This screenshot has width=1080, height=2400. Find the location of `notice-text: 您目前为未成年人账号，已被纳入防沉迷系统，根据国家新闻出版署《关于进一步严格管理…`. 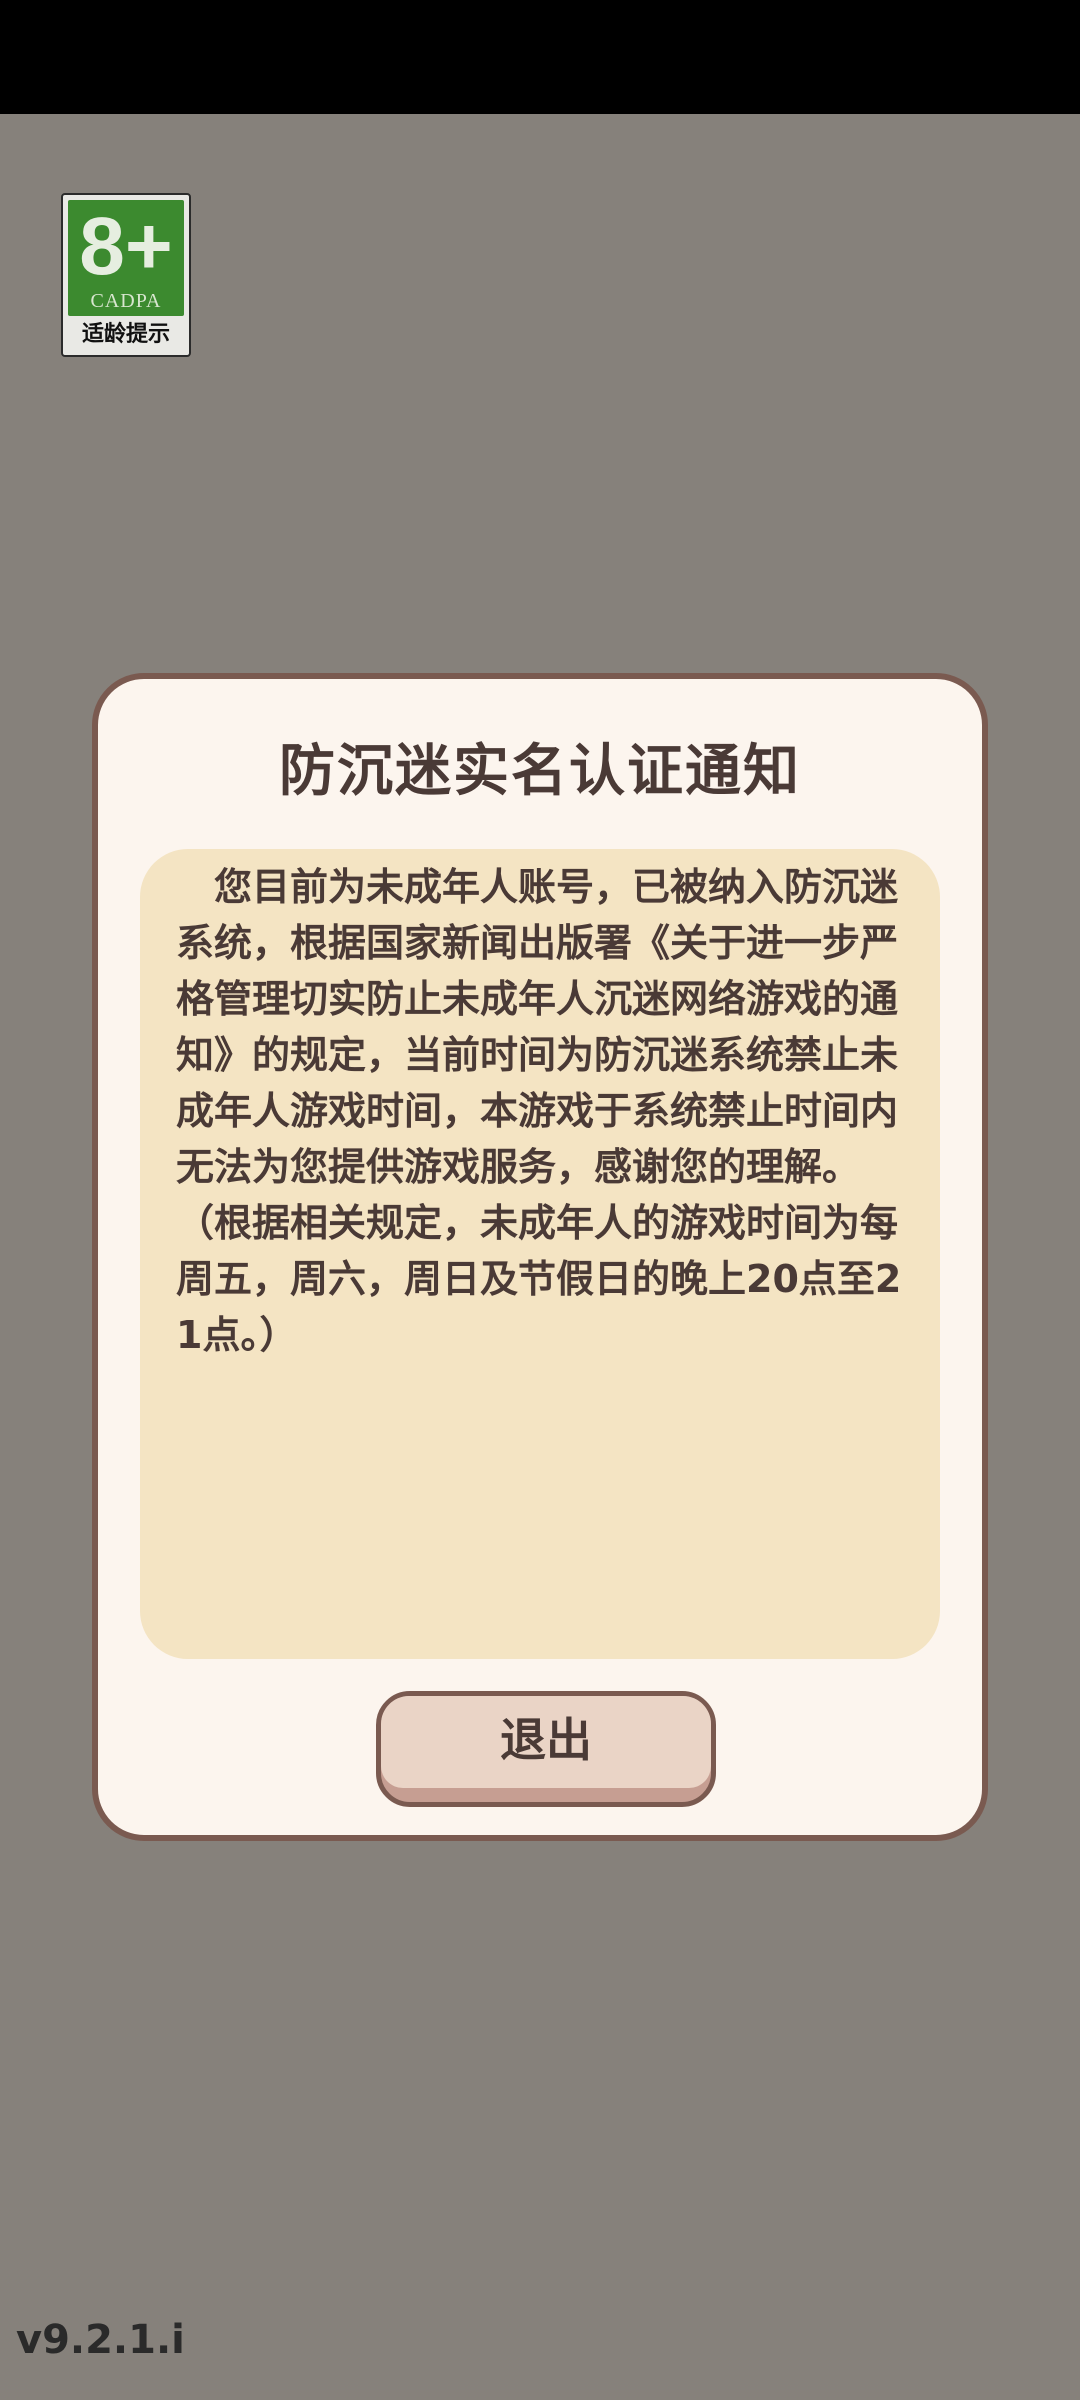

notice-text: 您目前为未成年人账号，已被纳入防沉迷系统，根据国家新闻出版署《关于进一步严格管理… is located at coordinates (539, 1111).